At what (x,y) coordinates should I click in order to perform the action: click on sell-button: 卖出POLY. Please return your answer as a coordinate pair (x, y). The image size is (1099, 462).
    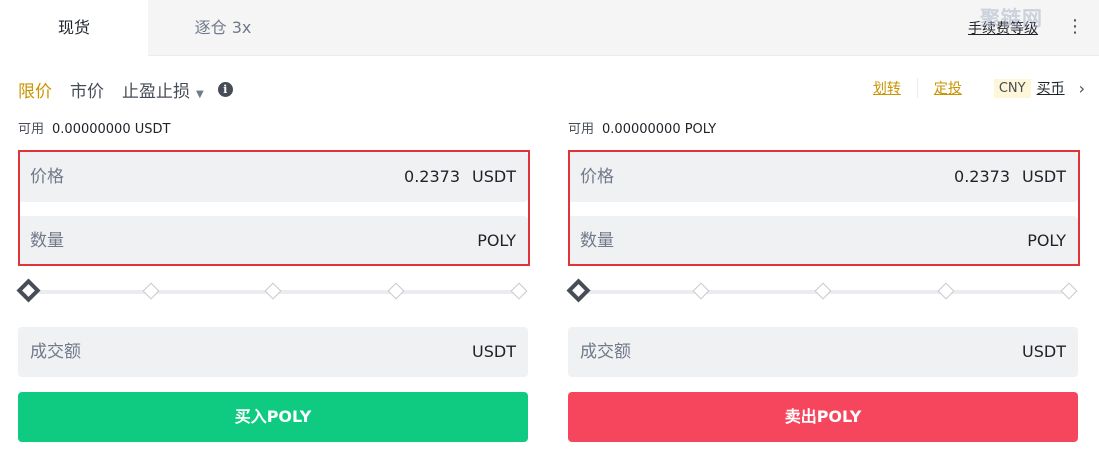
    Looking at the image, I should click on (823, 417).